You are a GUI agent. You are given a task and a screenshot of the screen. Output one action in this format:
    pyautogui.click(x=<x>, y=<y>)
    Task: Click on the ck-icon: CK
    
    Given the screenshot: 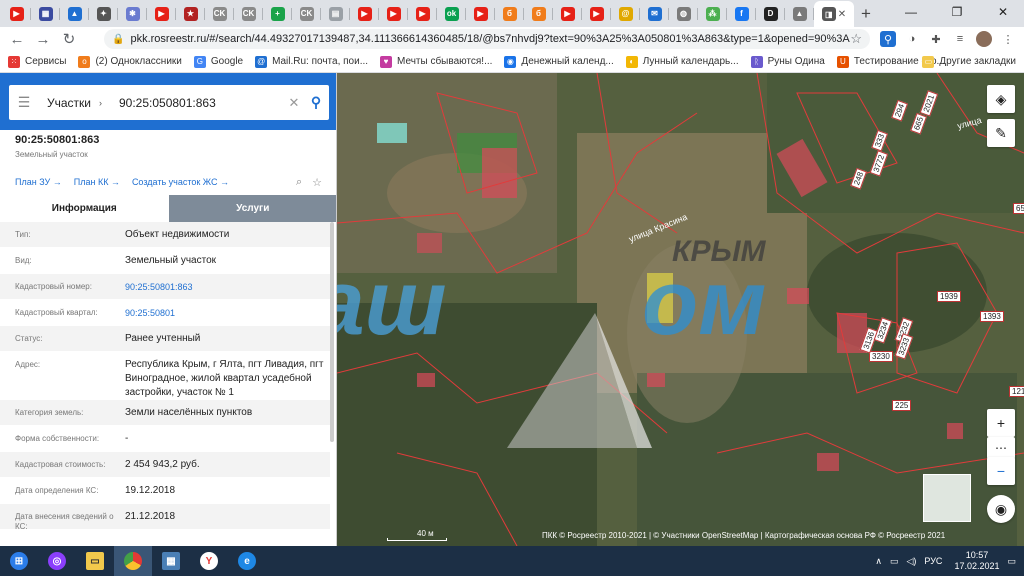 What is the action you would take?
    pyautogui.click(x=248, y=13)
    